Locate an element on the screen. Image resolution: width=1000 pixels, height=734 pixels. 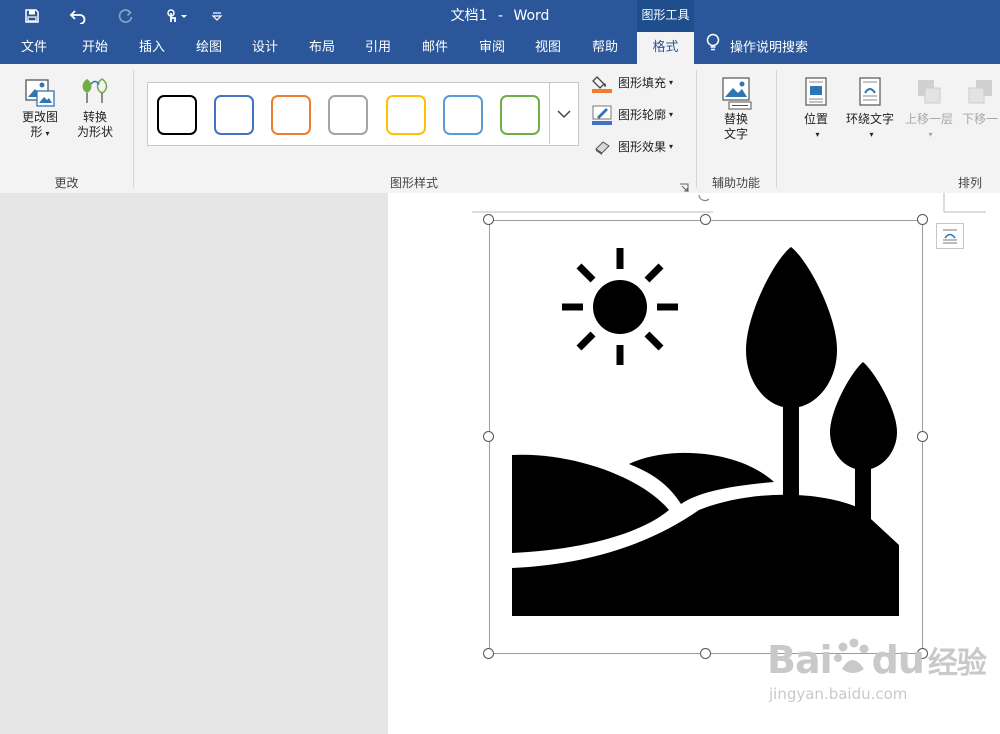
watermark-cn: 经验 is located at coordinates (957, 663).